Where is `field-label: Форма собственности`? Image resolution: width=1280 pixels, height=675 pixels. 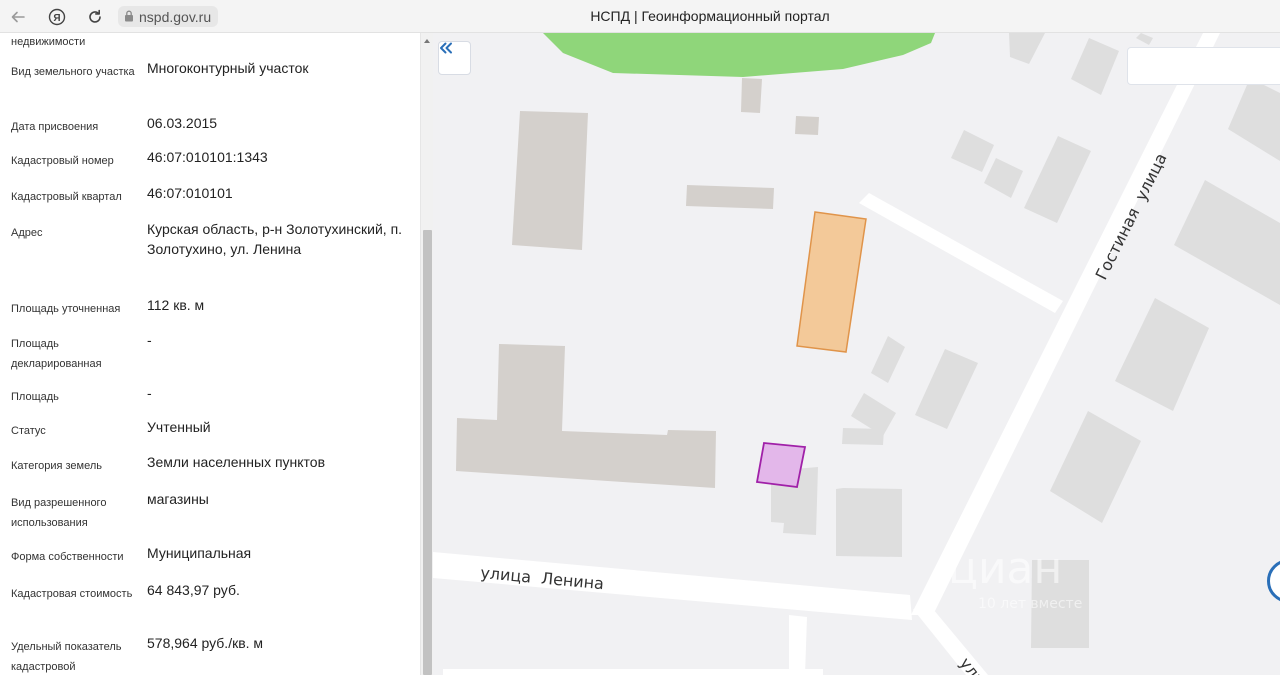
field-label: Форма собственности is located at coordinates (67, 557).